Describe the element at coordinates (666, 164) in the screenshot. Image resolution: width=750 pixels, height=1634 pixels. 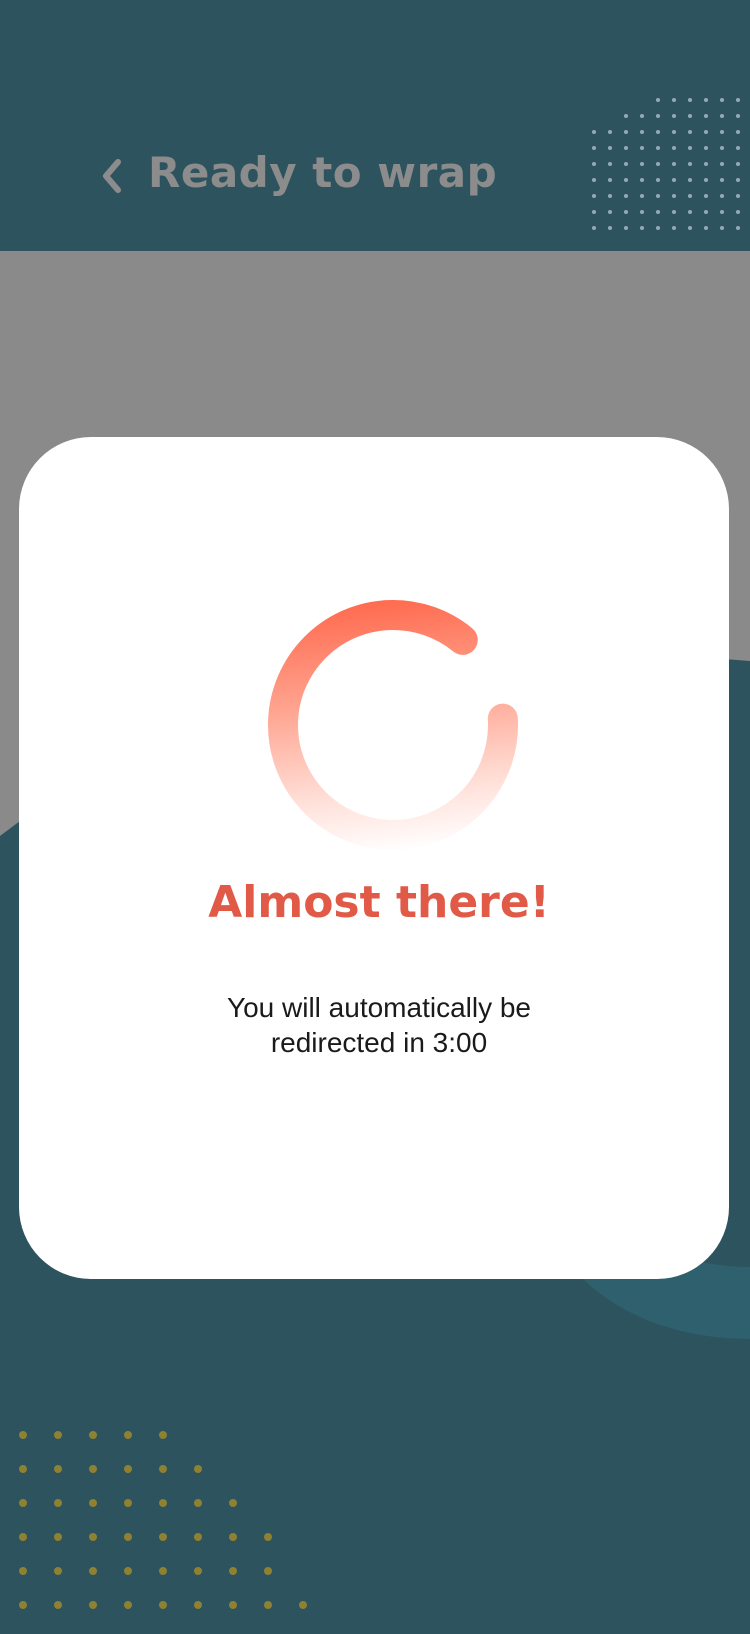
I see `header-dots-decoration` at that location.